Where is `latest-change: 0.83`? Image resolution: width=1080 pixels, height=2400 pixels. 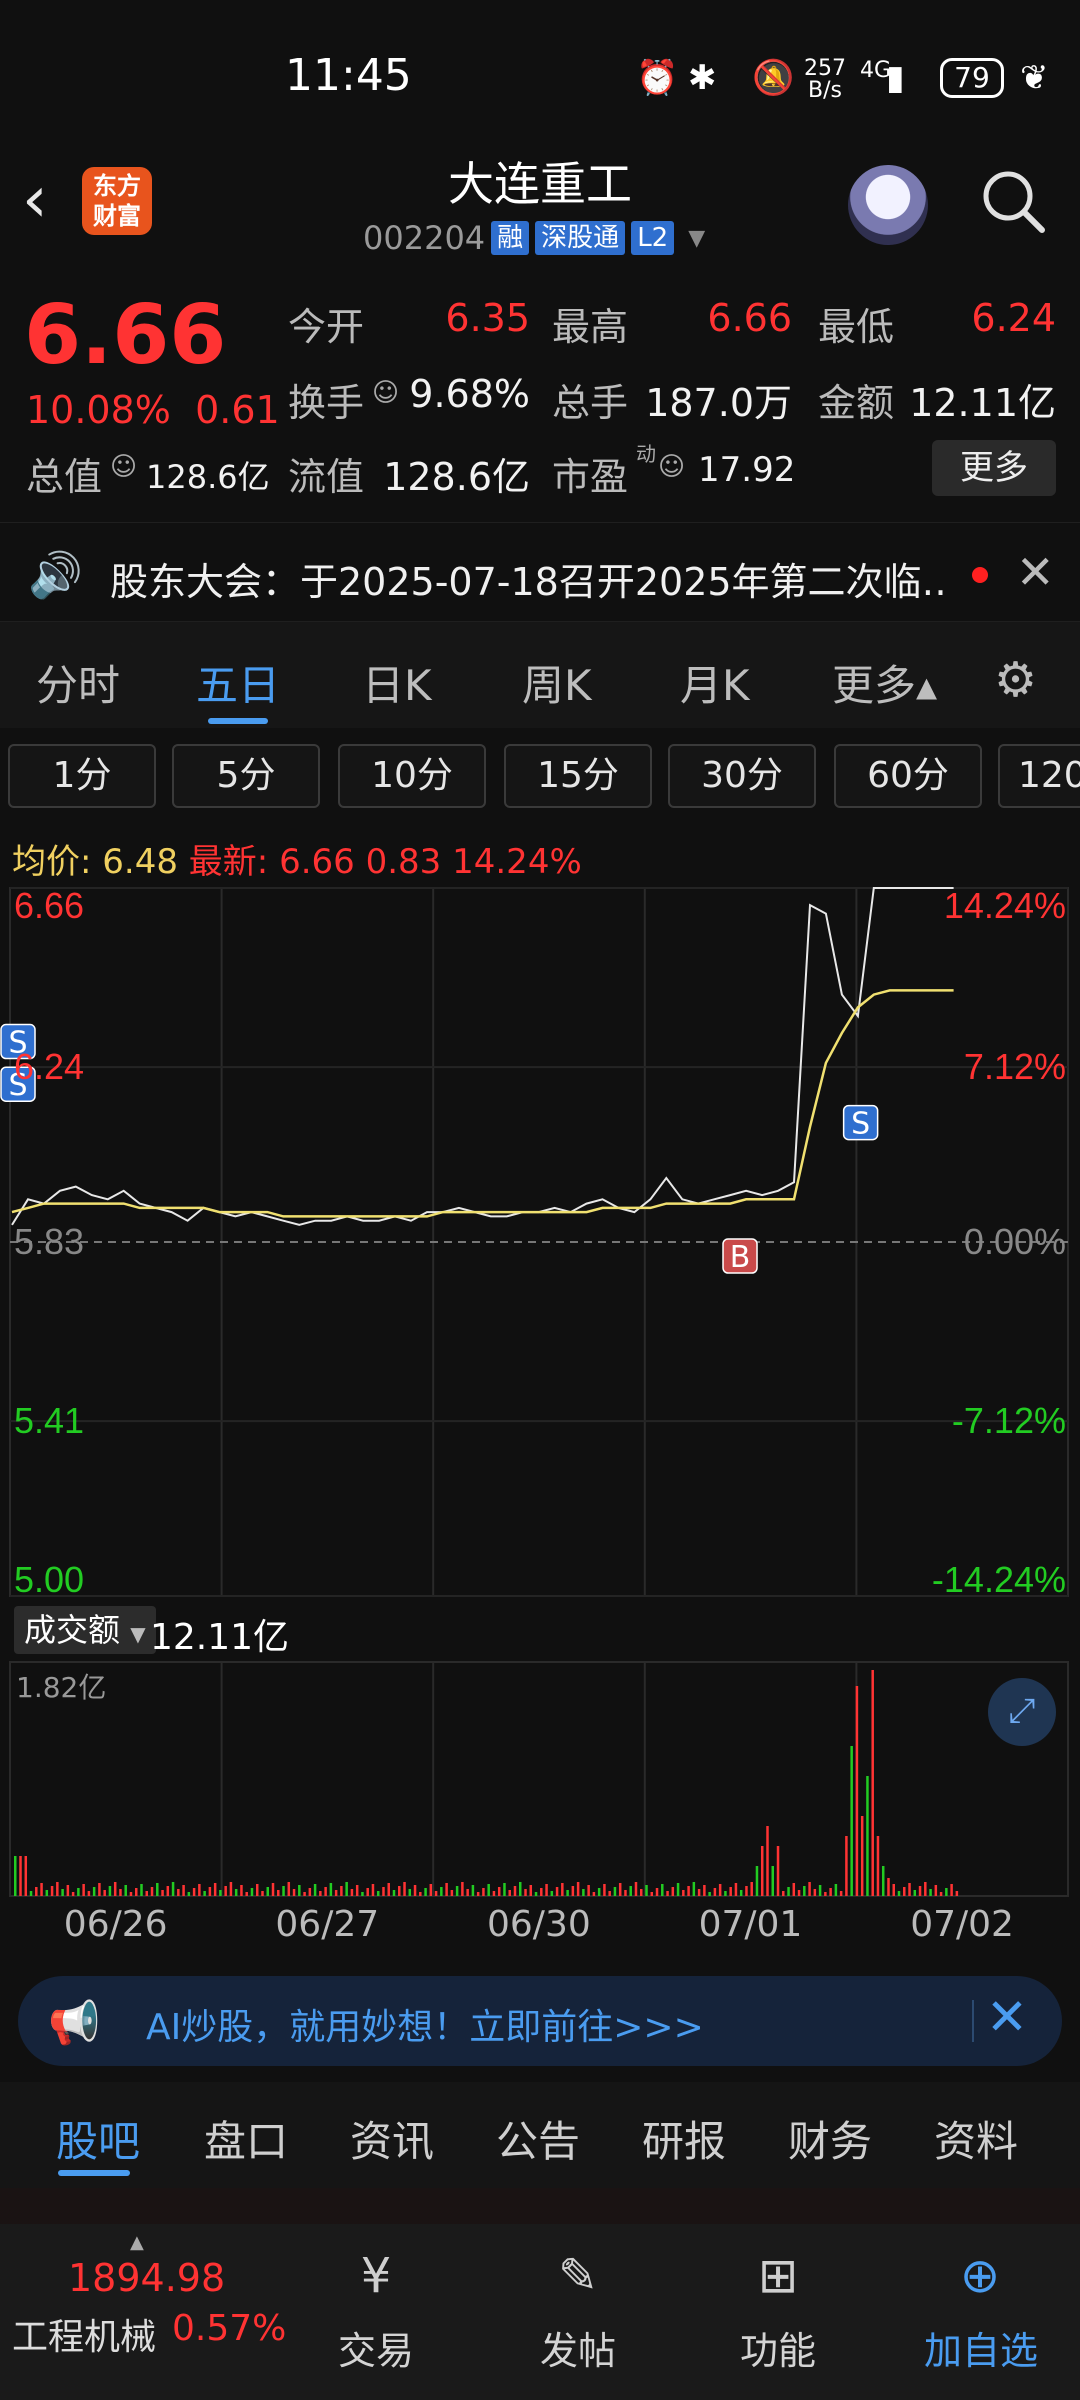
latest-change: 0.83 is located at coordinates (403, 862).